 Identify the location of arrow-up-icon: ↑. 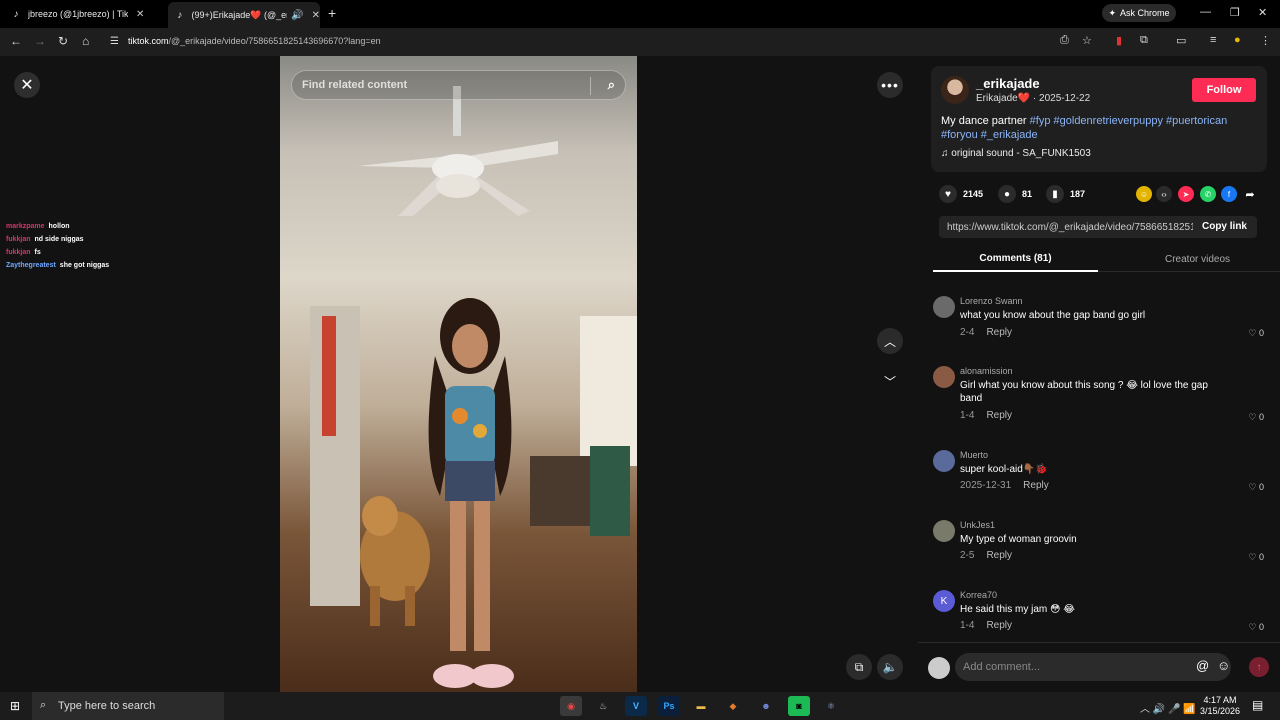
(1259, 667).